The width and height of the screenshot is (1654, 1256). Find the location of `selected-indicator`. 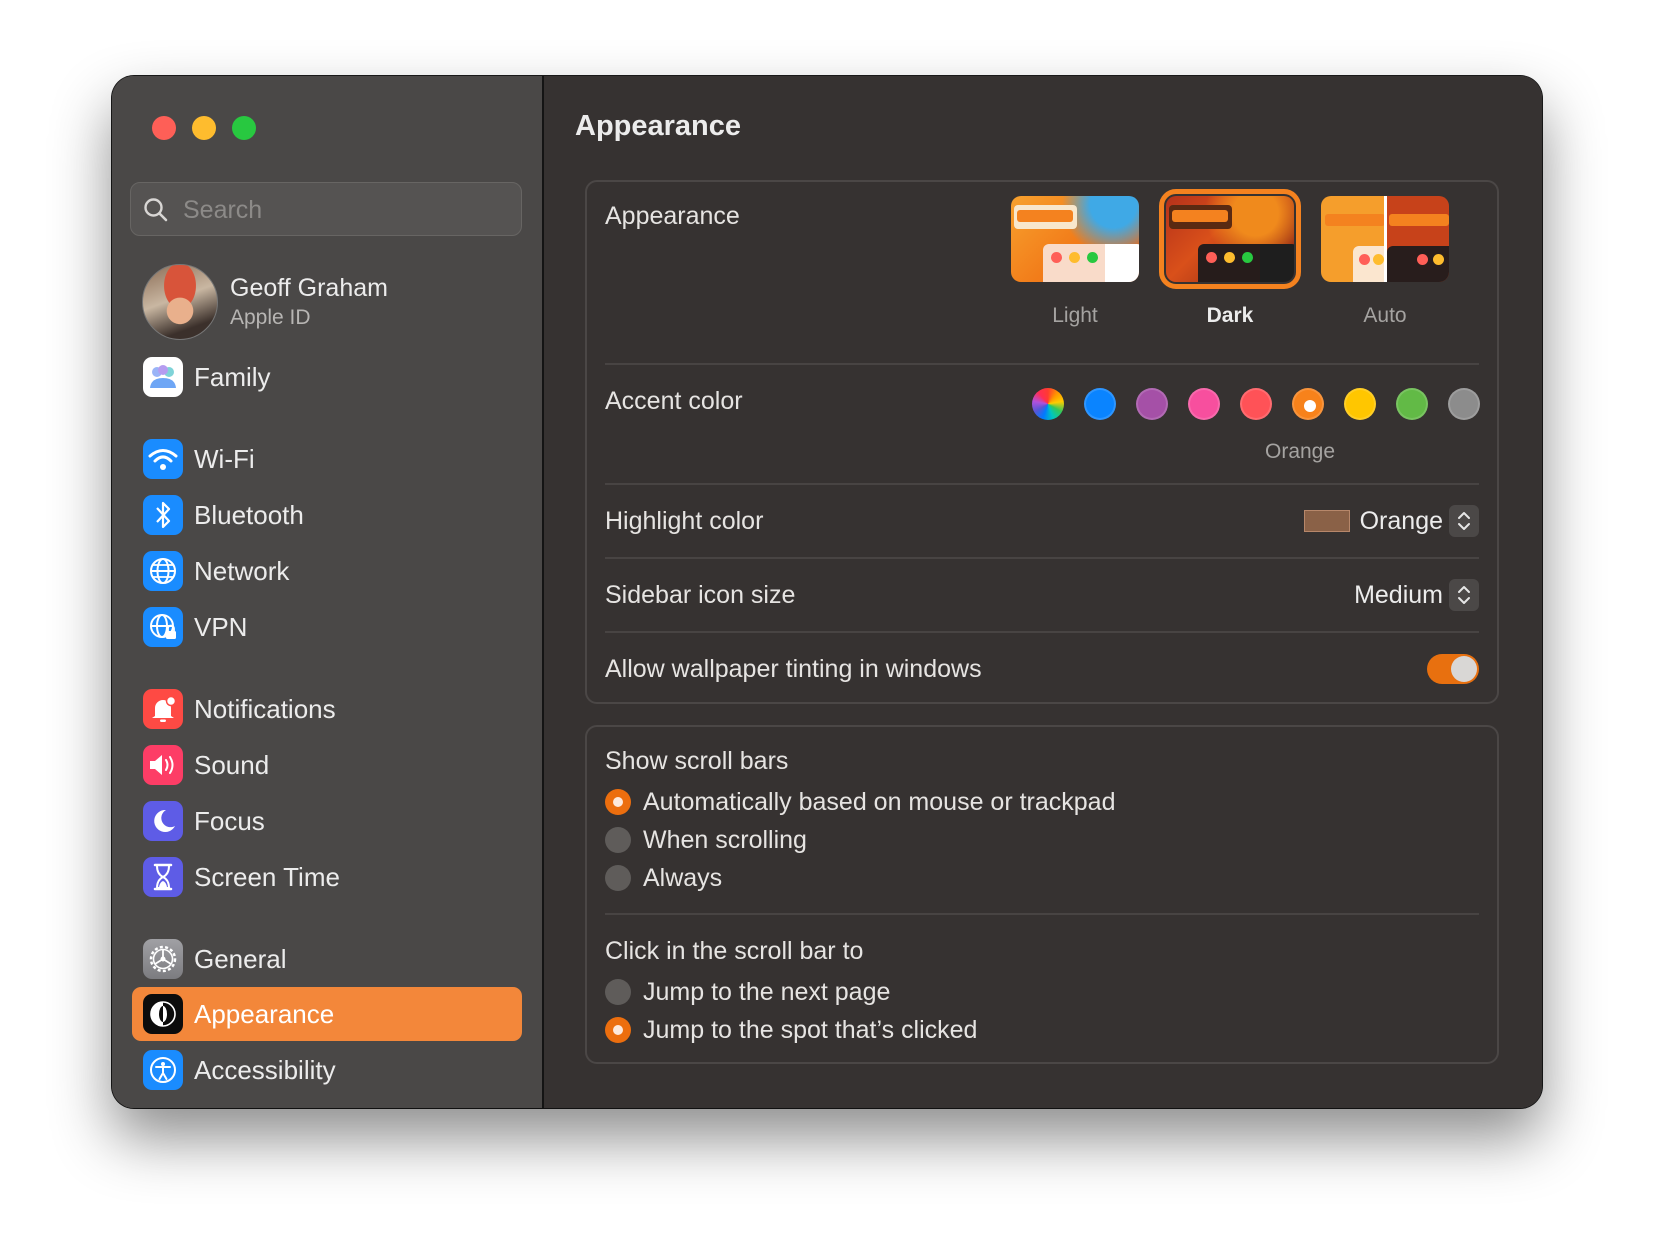

selected-indicator is located at coordinates (1310, 406).